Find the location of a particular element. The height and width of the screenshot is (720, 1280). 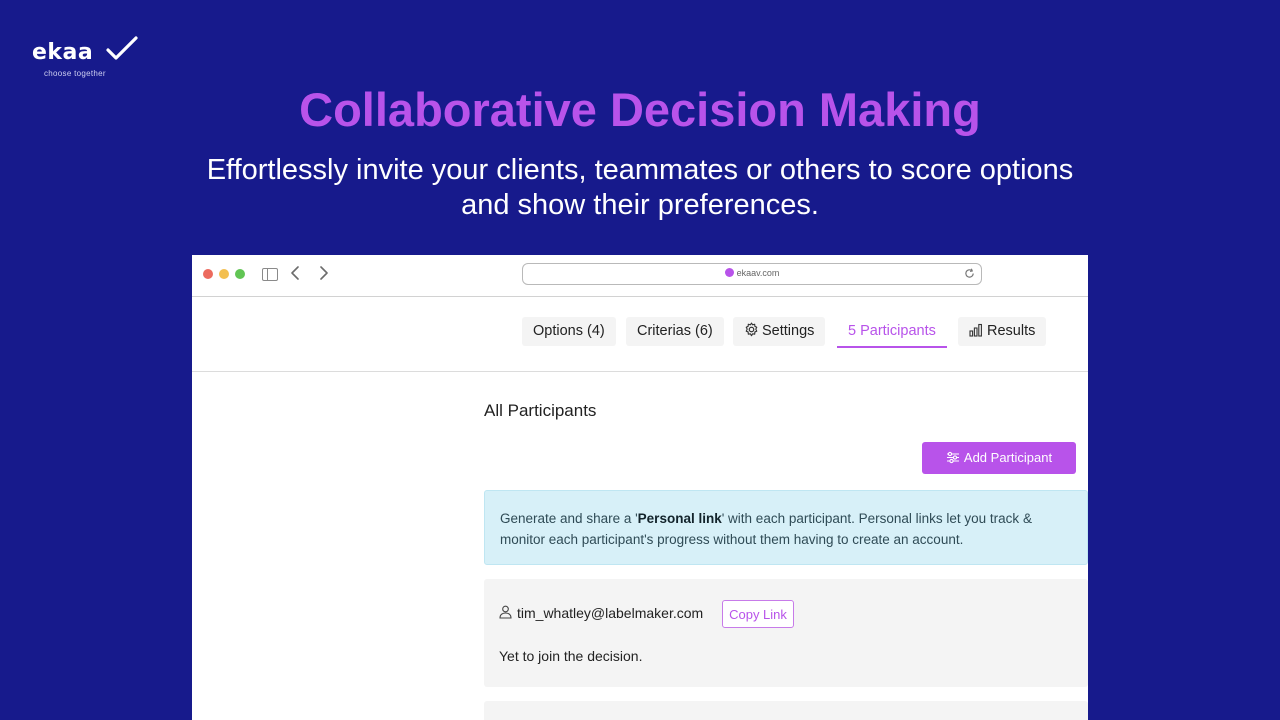

sidebar-toggle-icon is located at coordinates (270, 274).